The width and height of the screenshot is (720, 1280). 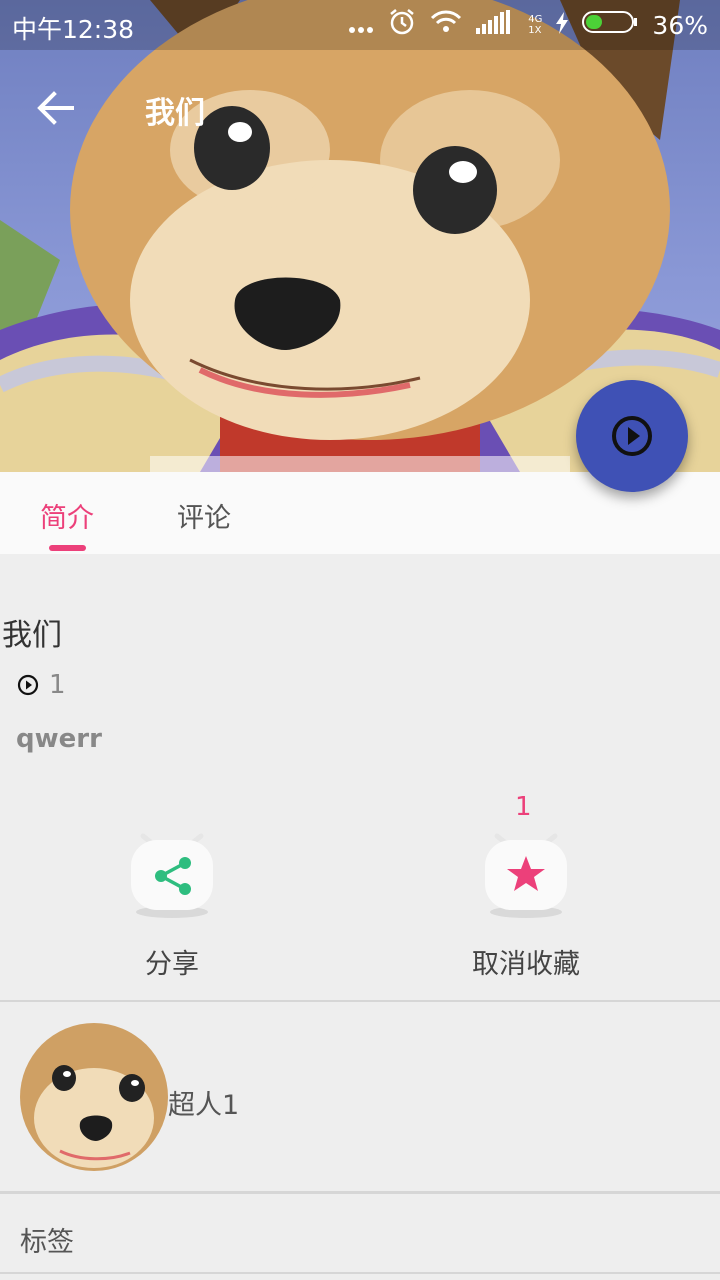 What do you see at coordinates (175, 113) in the screenshot?
I see `toolbar-title: 我们` at bounding box center [175, 113].